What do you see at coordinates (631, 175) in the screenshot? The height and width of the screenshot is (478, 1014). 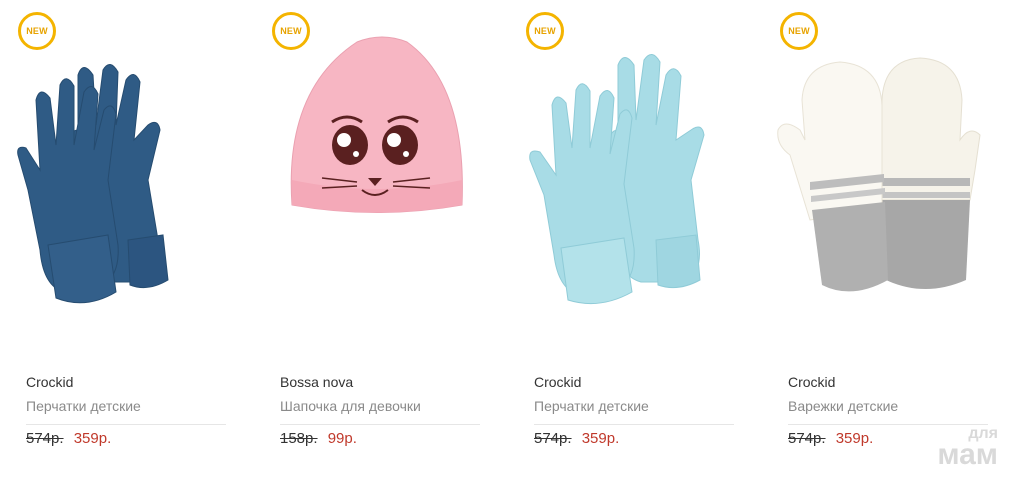 I see `light-blue-gloves-icon` at bounding box center [631, 175].